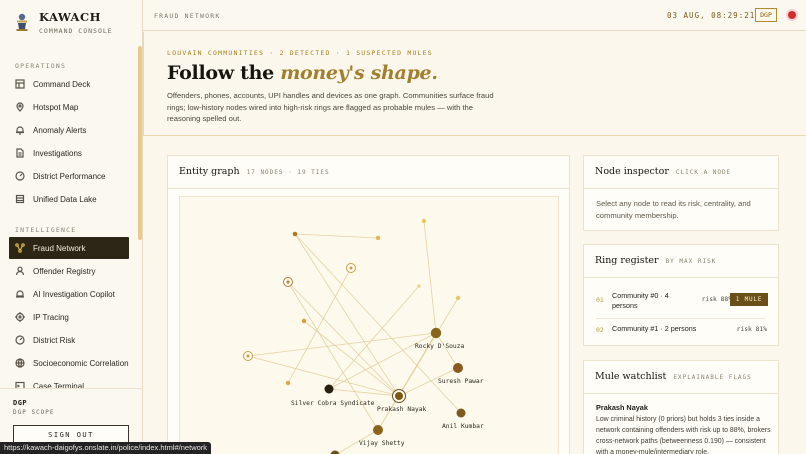 The image size is (806, 454). Describe the element at coordinates (716, 299) in the screenshot. I see `ring-risk: risk 88%` at that location.